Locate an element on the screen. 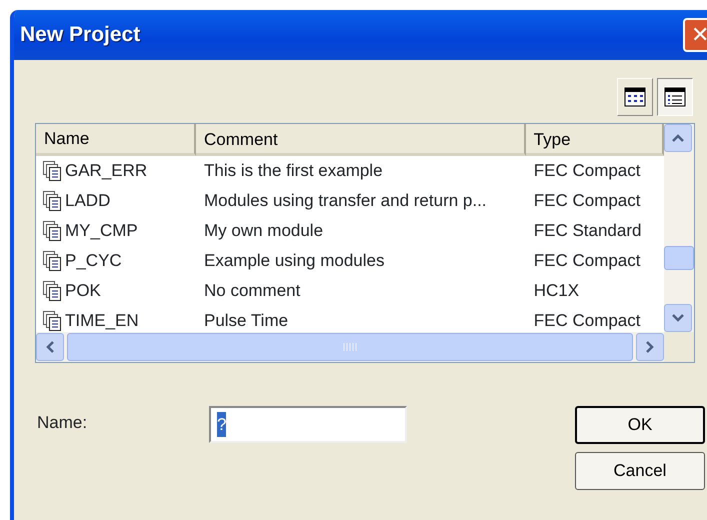 This screenshot has height=520, width=707. grip-icon is located at coordinates (350, 347).